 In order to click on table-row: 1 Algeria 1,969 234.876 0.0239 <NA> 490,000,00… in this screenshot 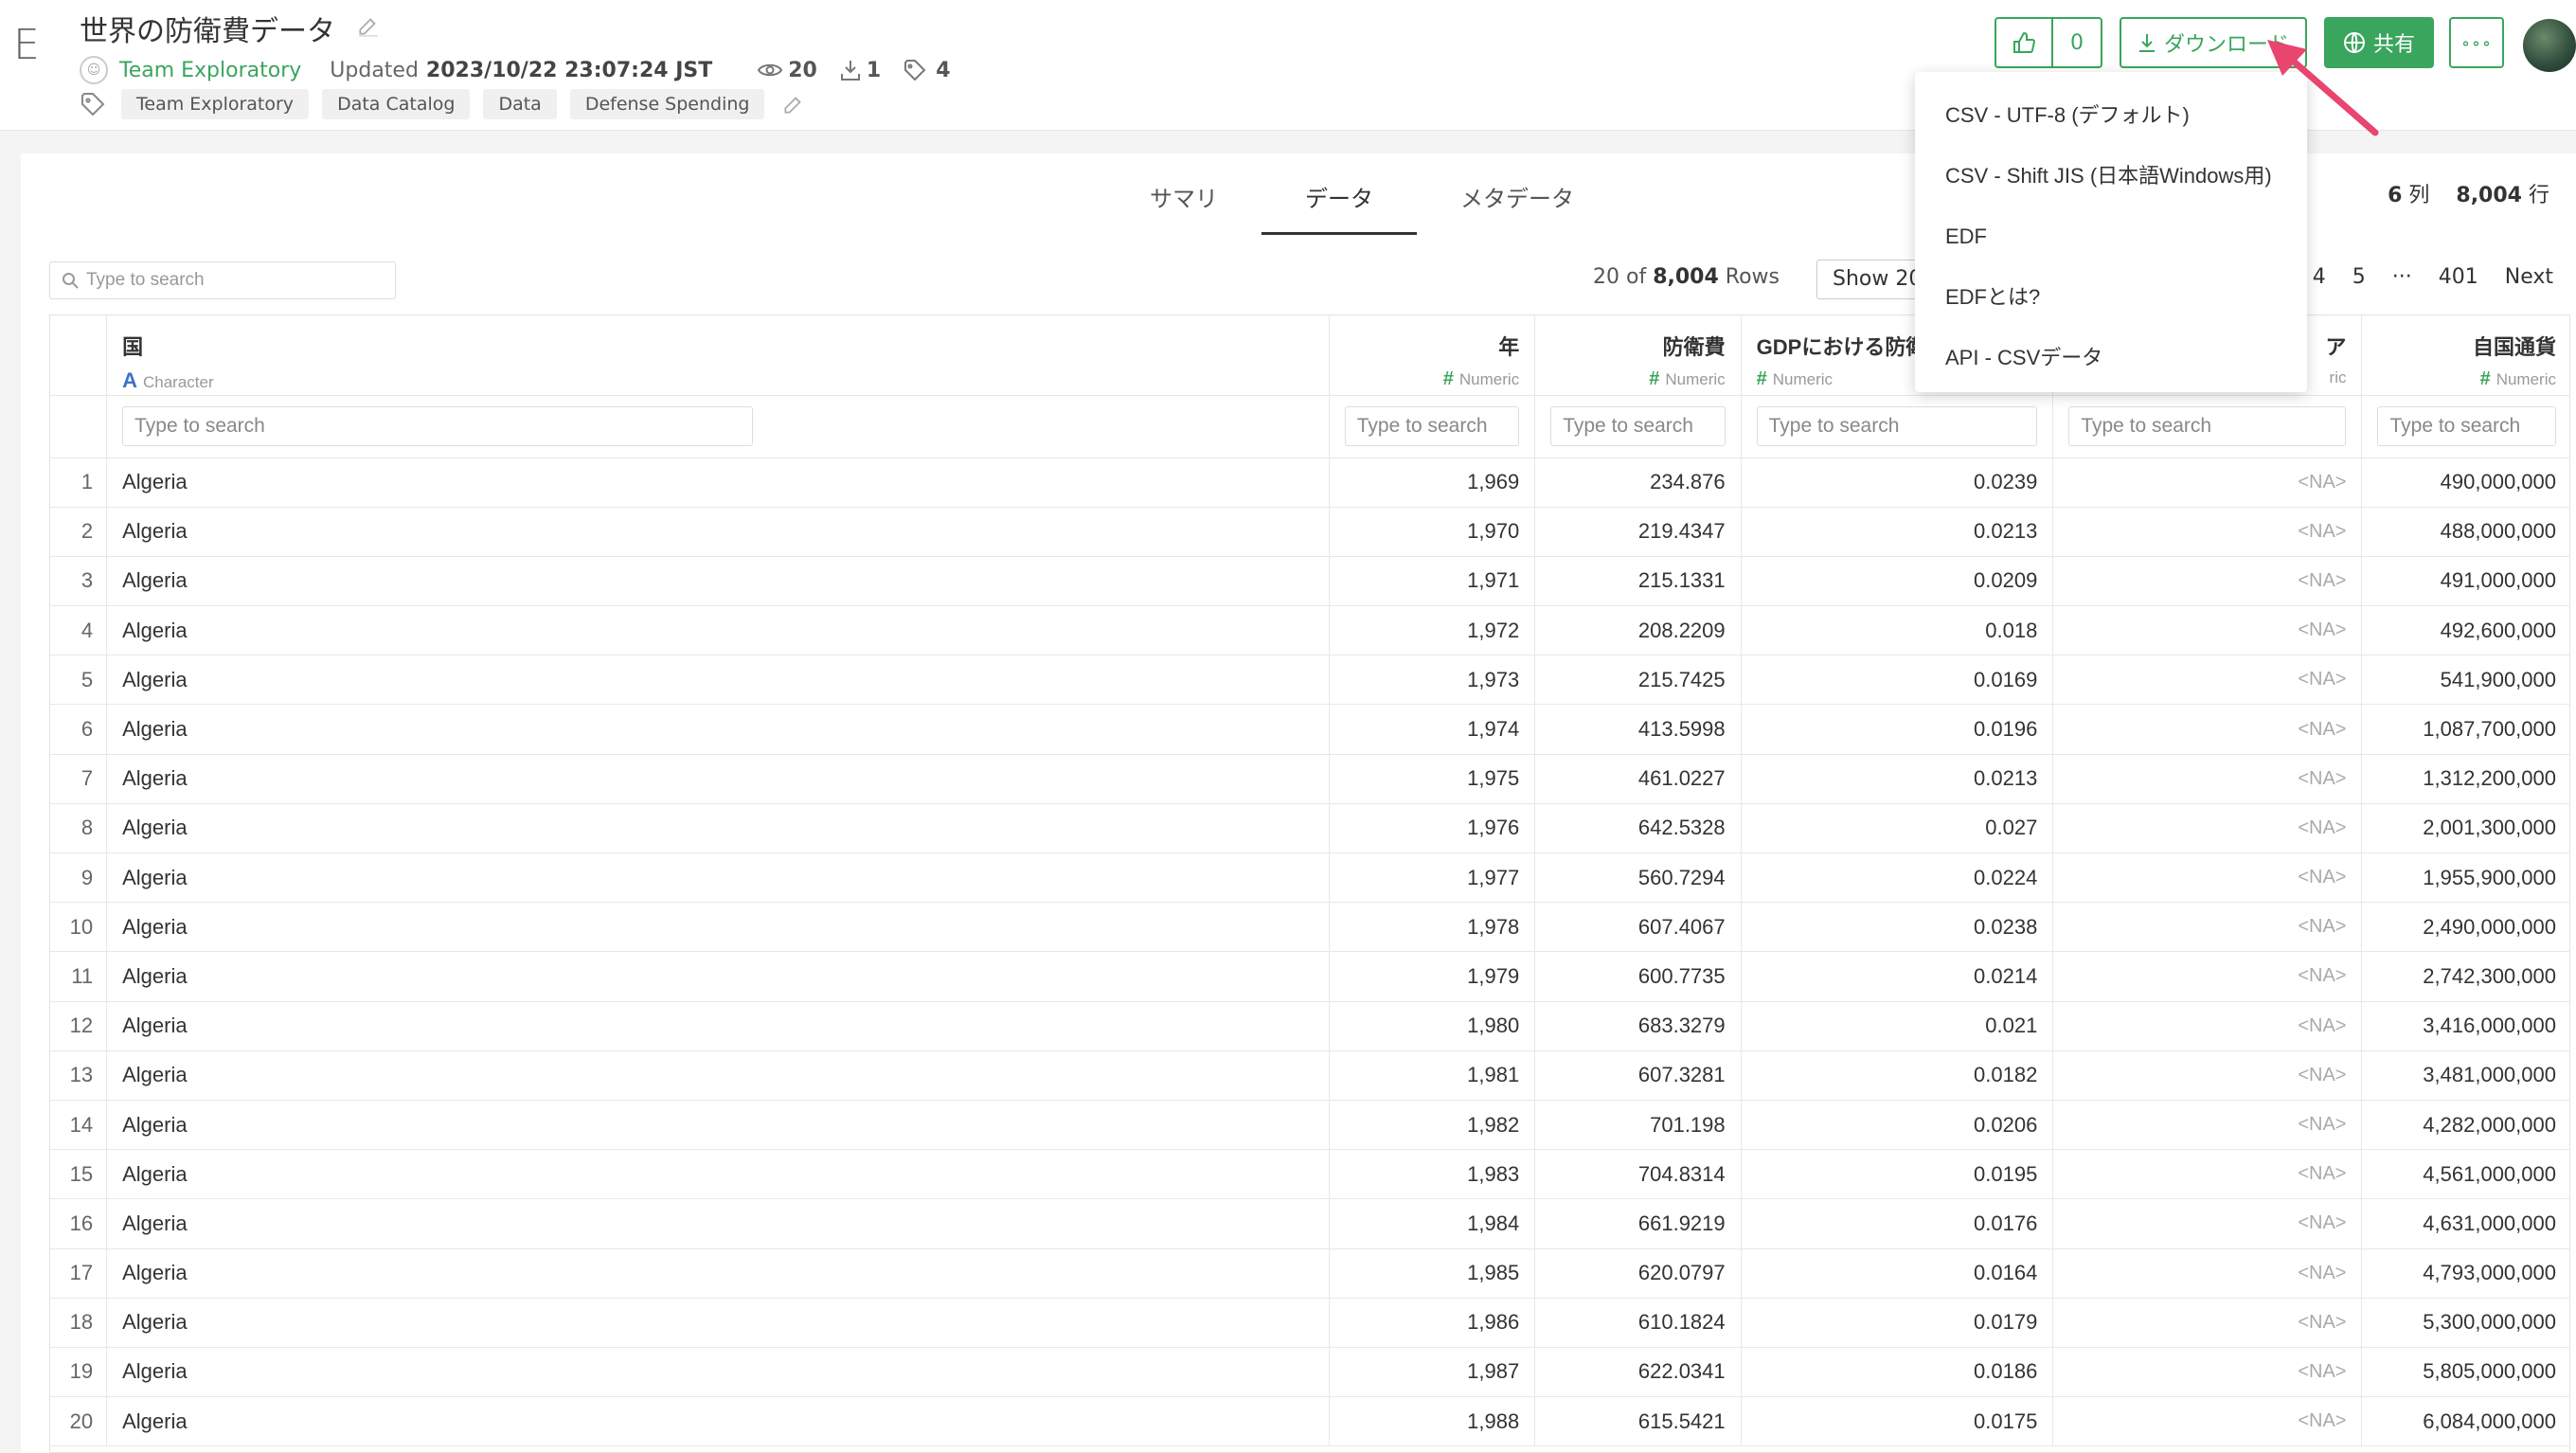, I will do `click(1309, 482)`.